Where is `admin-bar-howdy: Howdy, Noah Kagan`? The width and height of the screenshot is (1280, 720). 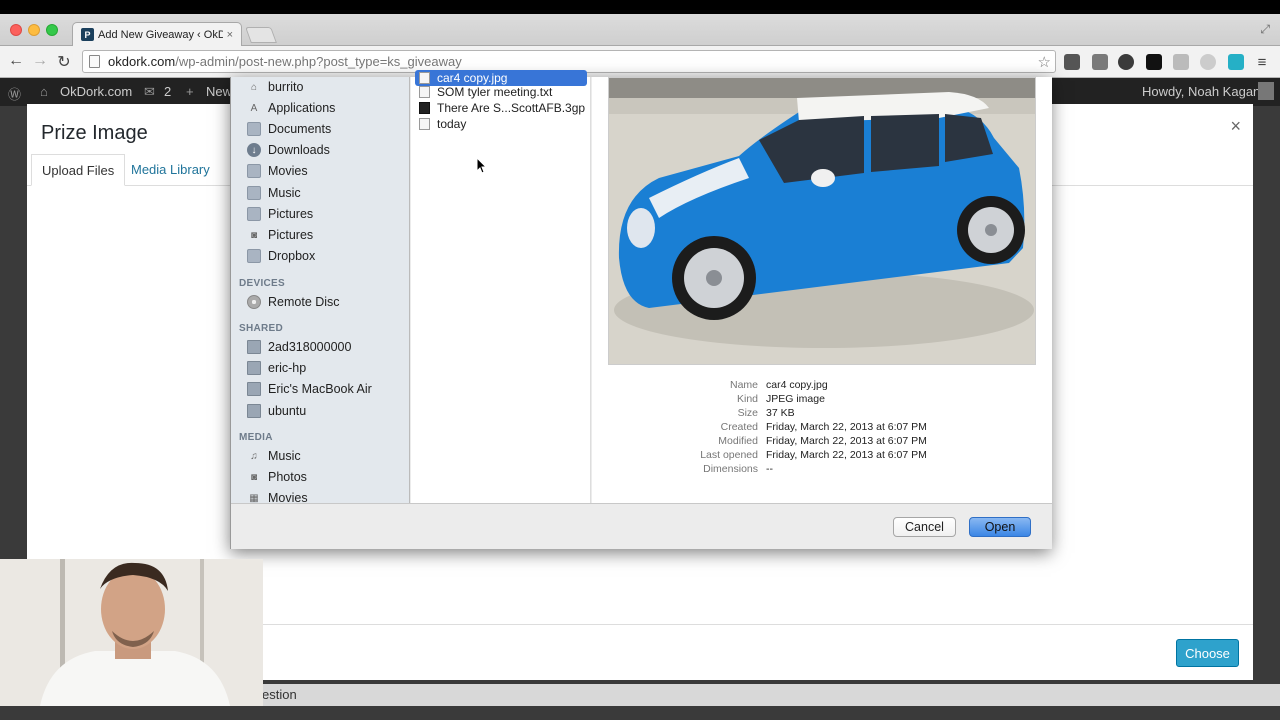 admin-bar-howdy: Howdy, Noah Kagan is located at coordinates (1201, 91).